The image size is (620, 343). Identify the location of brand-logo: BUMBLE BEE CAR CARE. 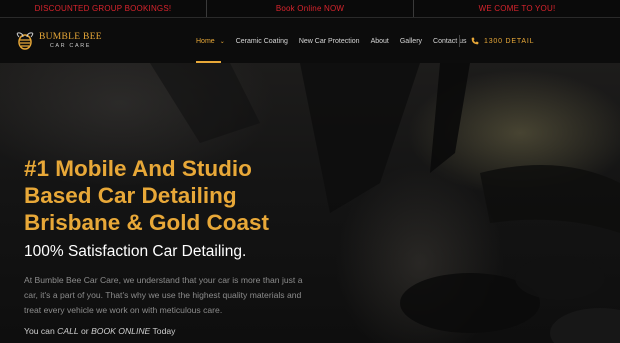
(58, 41).